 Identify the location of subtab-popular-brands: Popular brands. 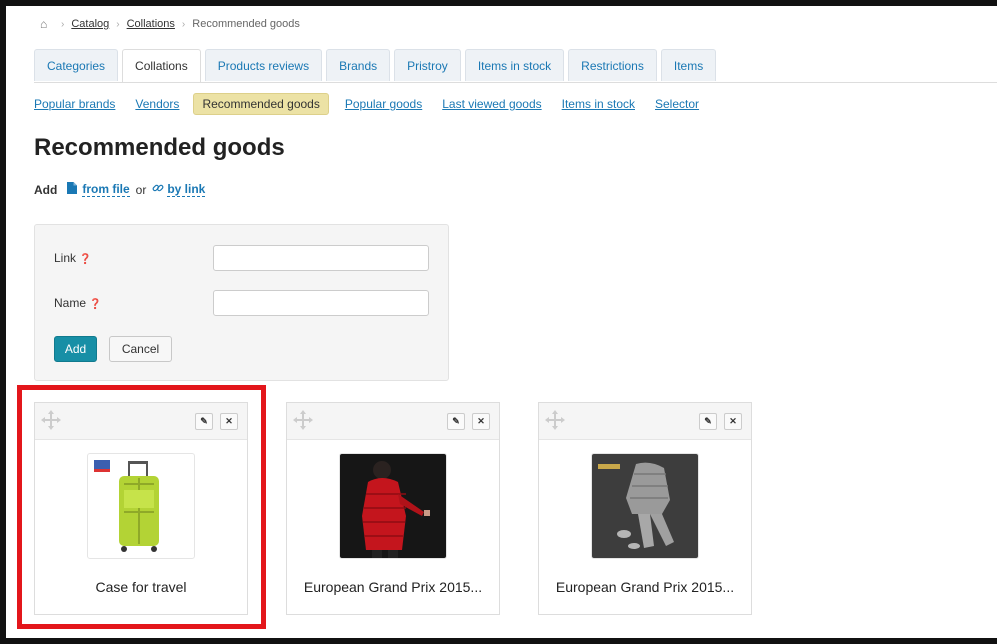
(74, 104).